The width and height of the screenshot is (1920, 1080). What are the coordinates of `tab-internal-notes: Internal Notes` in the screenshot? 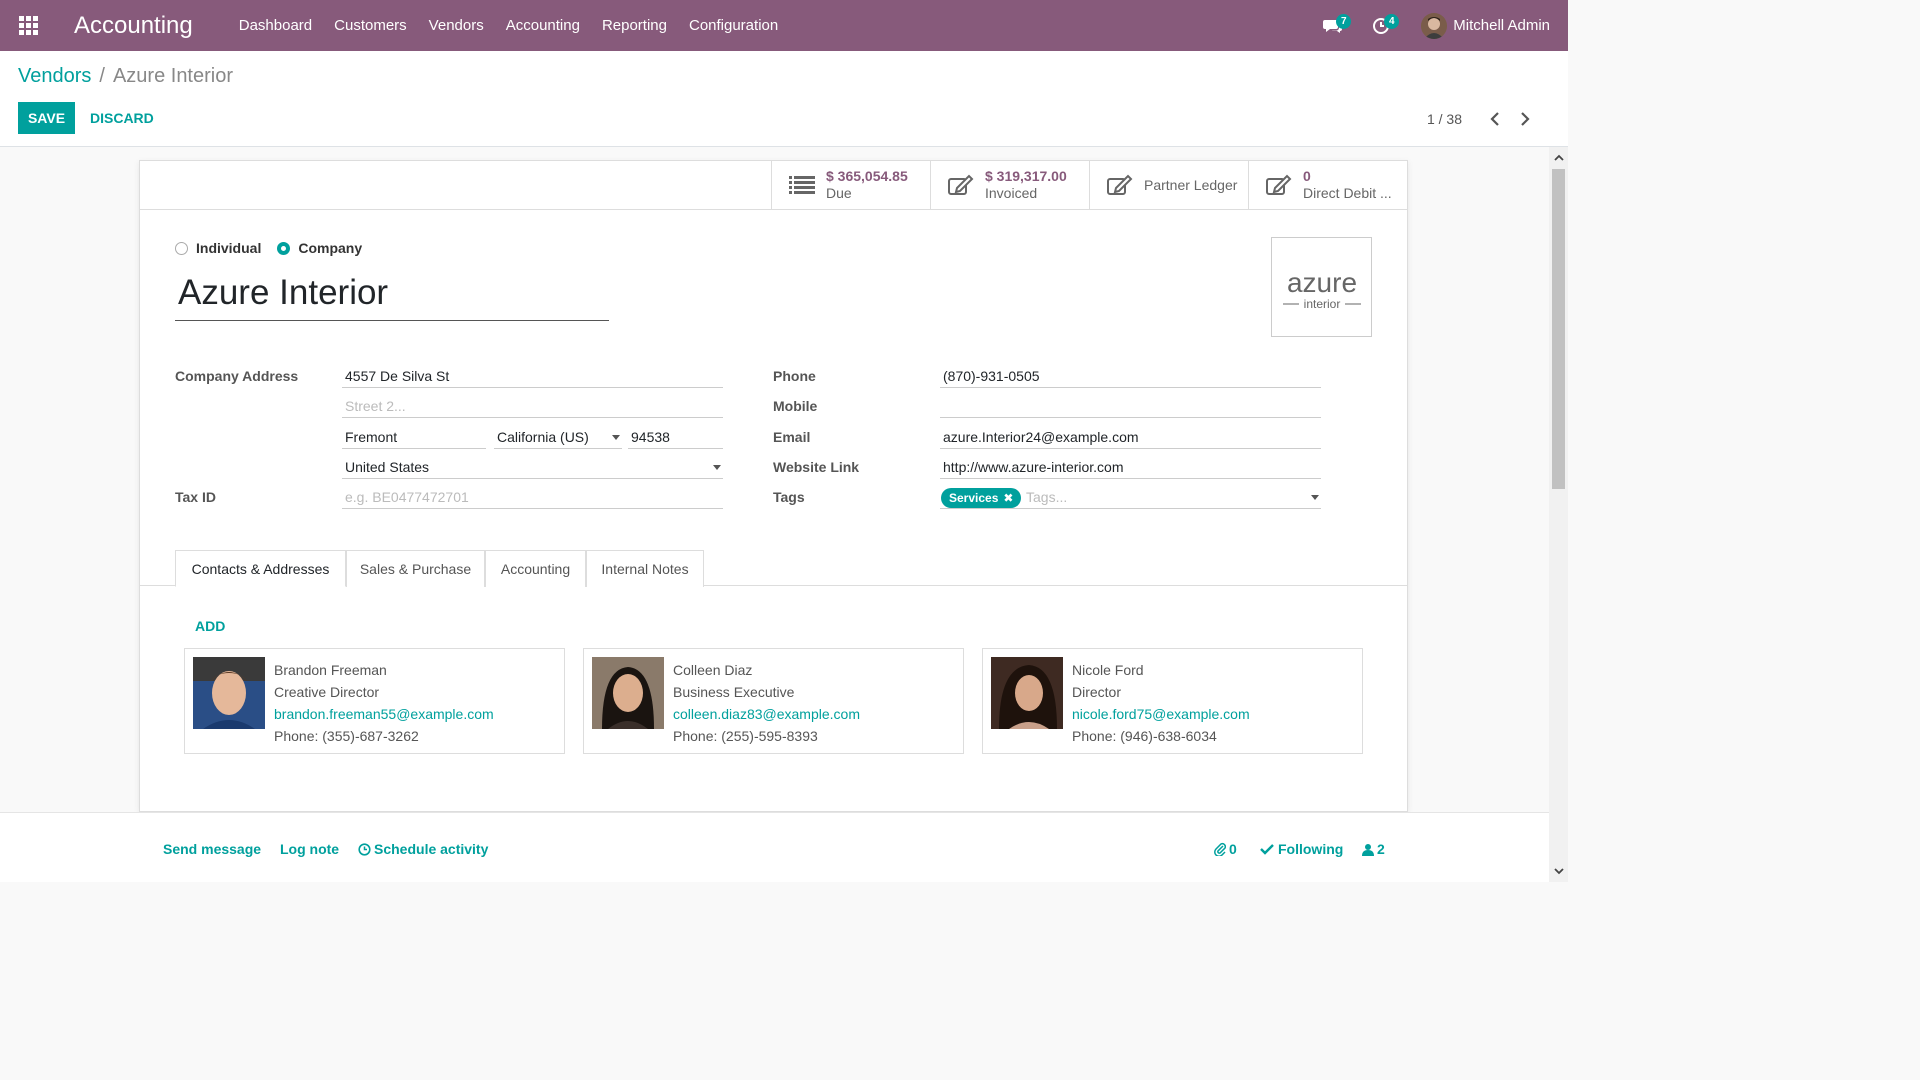 It's located at (645, 568).